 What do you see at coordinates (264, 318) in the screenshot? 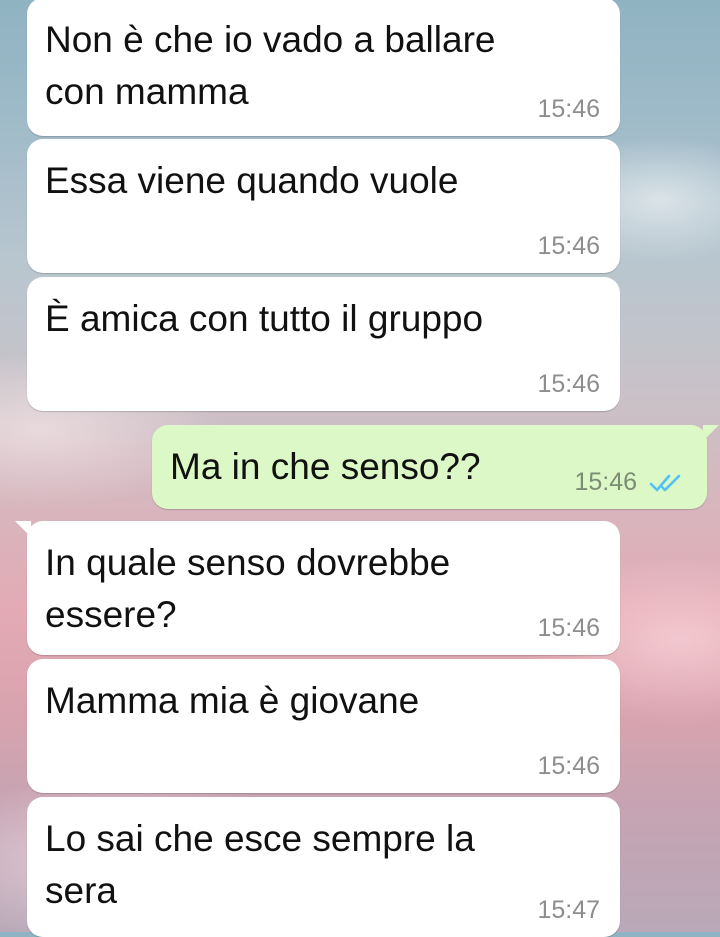
I see `message-text: È amica con tutto il gruppo` at bounding box center [264, 318].